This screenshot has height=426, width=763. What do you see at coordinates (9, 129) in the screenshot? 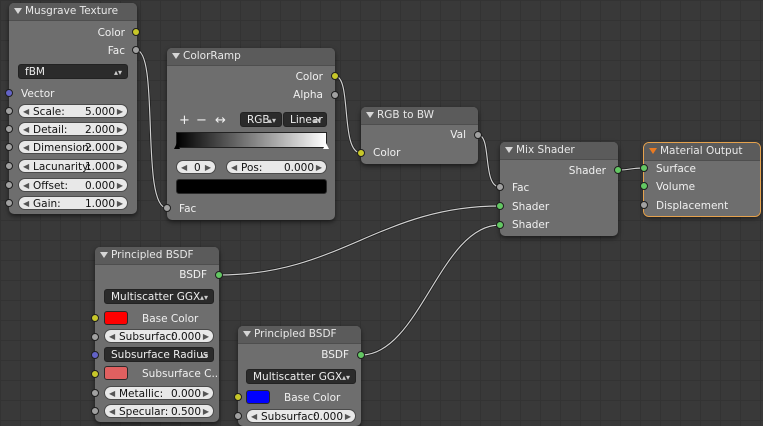
I see `musgrave-detail-input-socket` at bounding box center [9, 129].